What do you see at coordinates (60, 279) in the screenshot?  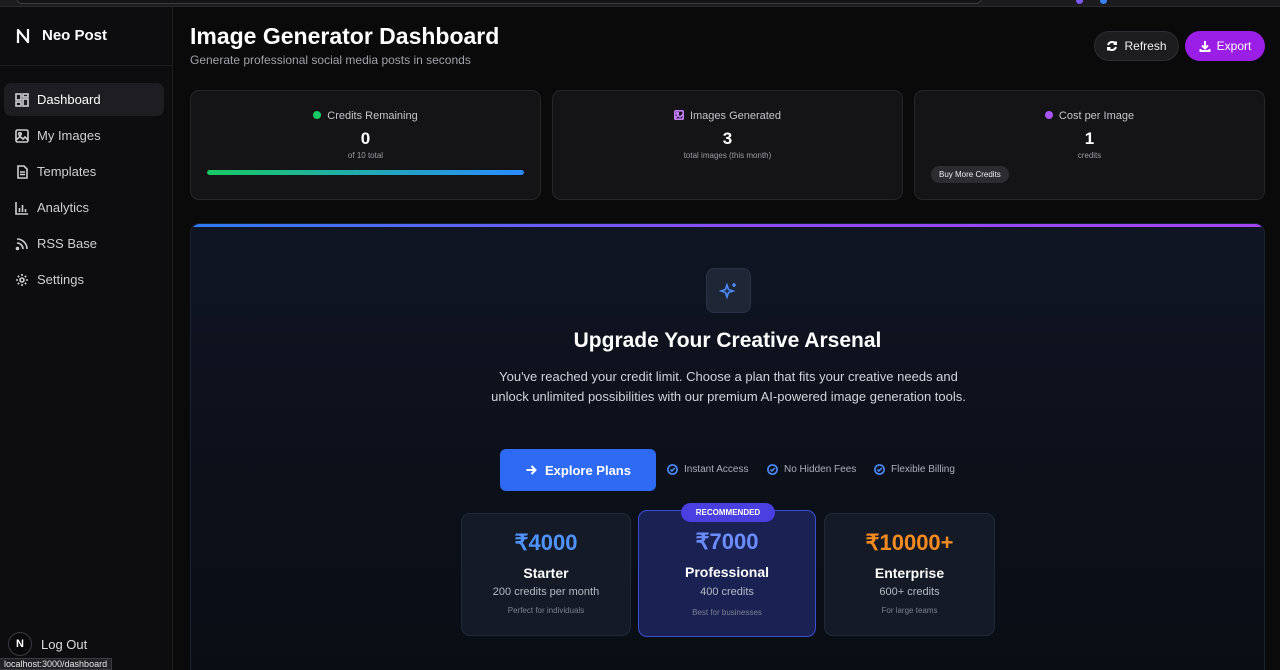 I see `sidebar-item-label: Settings` at bounding box center [60, 279].